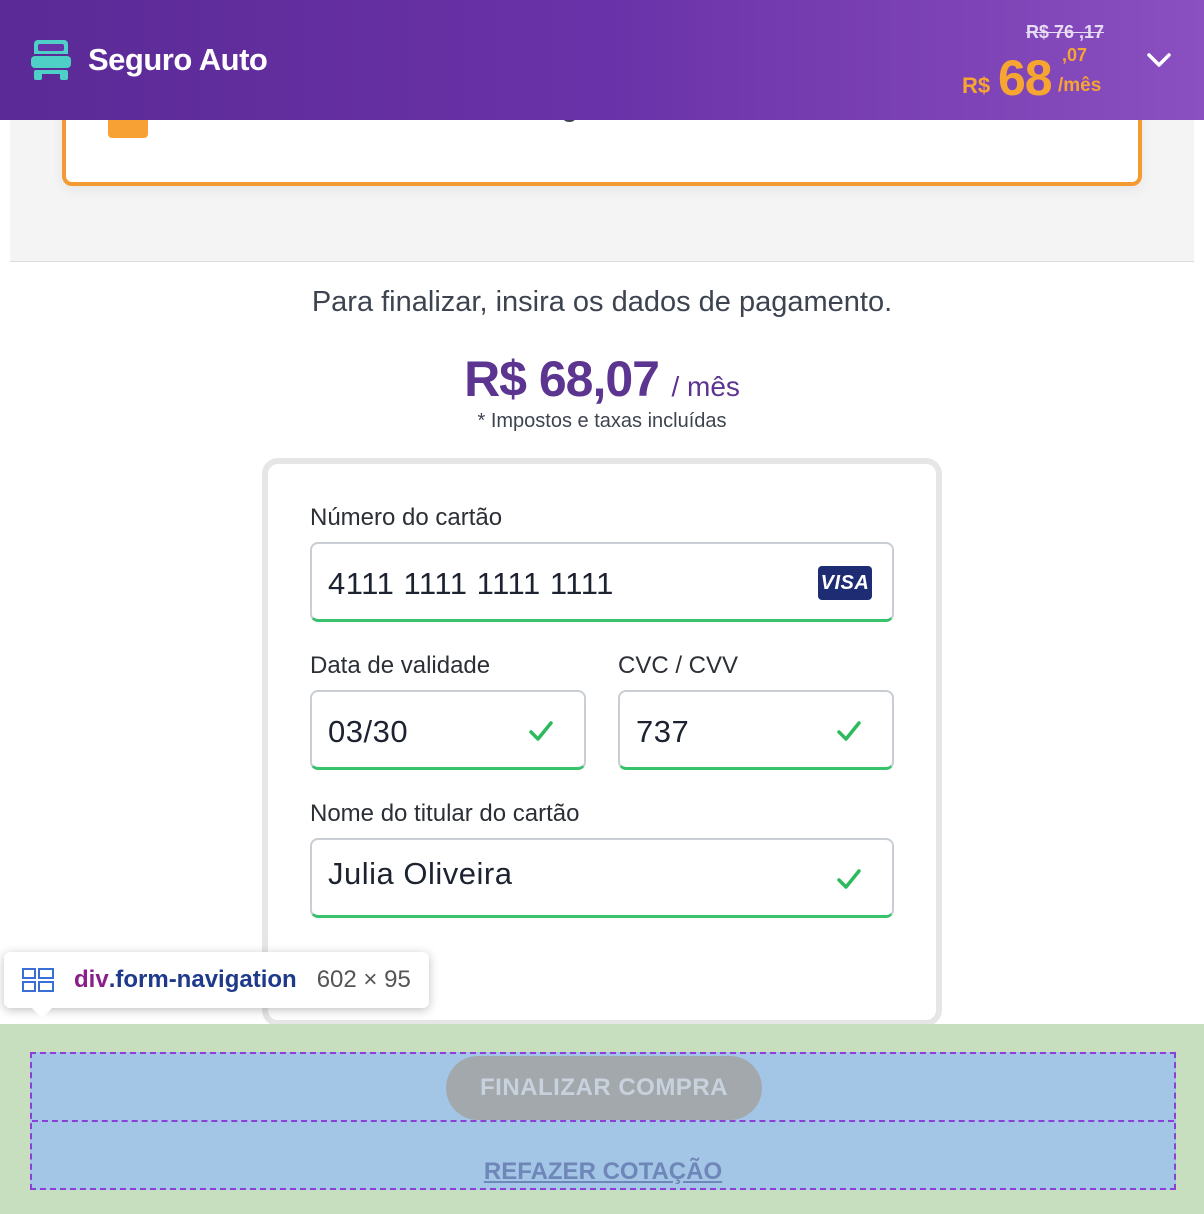 The image size is (1204, 1214). Describe the element at coordinates (705, 386) in the screenshot. I see `payment-price-period: / mês` at that location.